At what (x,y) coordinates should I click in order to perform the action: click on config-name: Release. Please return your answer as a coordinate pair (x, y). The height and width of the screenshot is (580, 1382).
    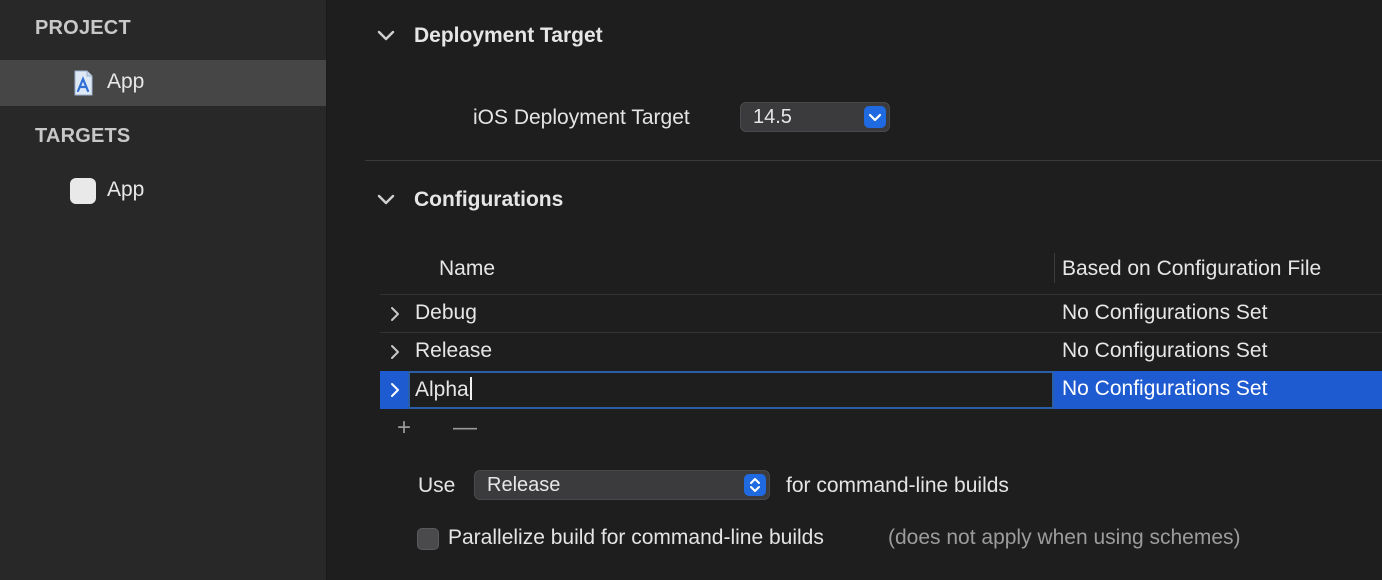
    Looking at the image, I should click on (454, 350).